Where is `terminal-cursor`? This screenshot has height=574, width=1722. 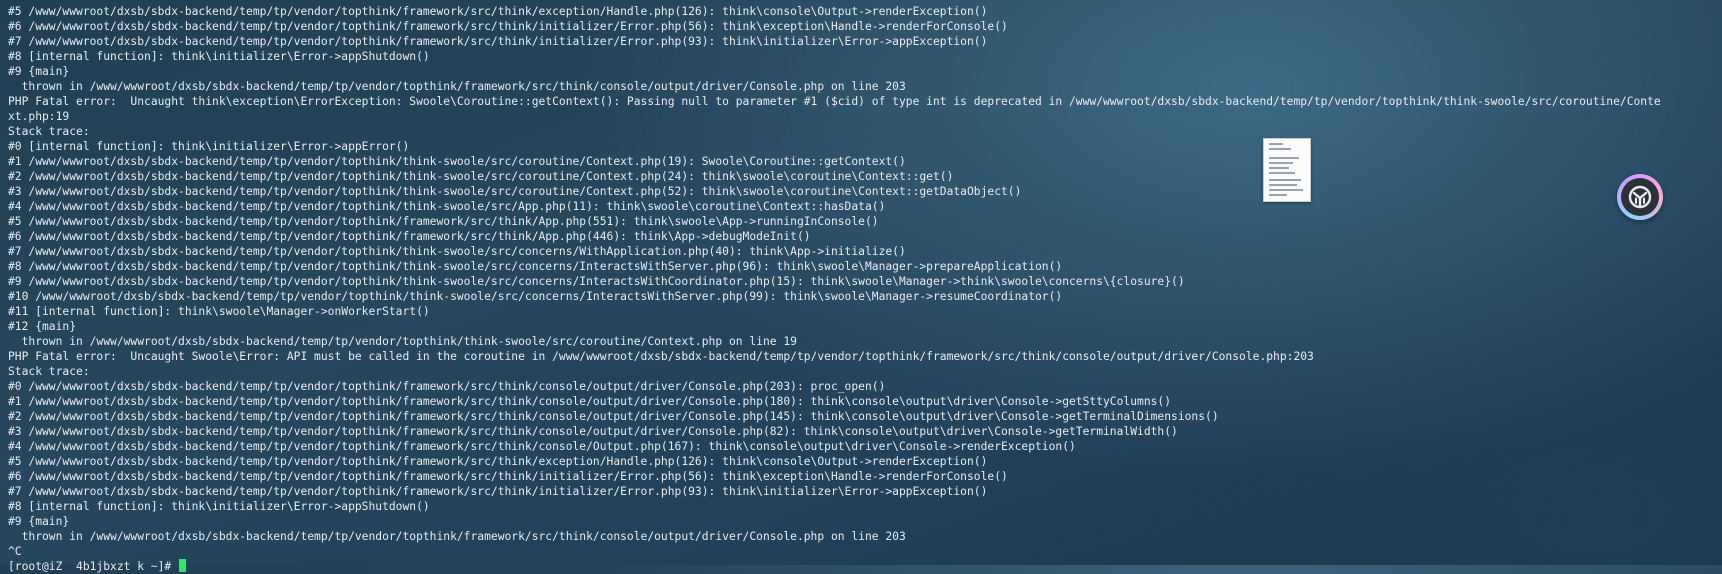 terminal-cursor is located at coordinates (183, 565).